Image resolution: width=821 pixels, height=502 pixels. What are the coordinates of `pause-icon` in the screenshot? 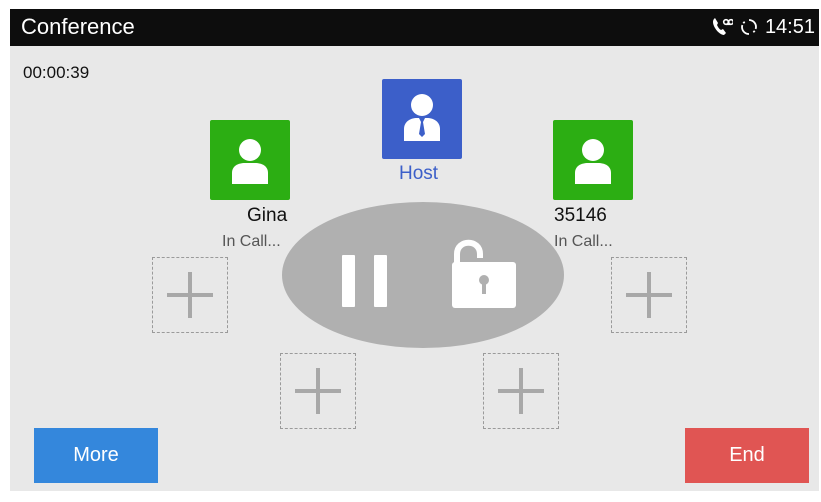 It's located at (367, 277).